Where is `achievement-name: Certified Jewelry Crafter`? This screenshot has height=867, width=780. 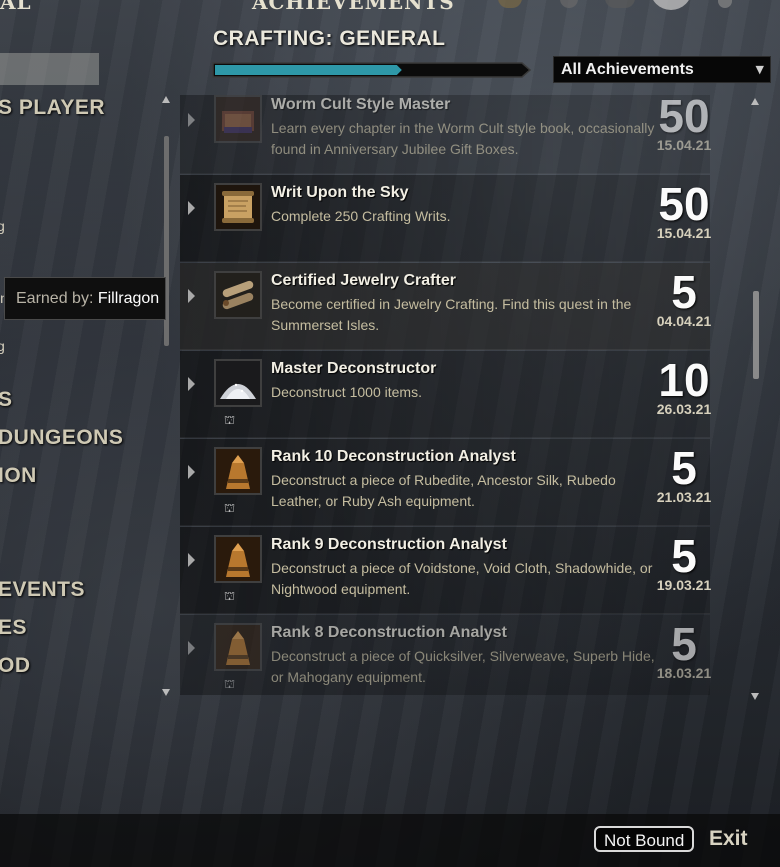
achievement-name: Certified Jewelry Crafter is located at coordinates (363, 280).